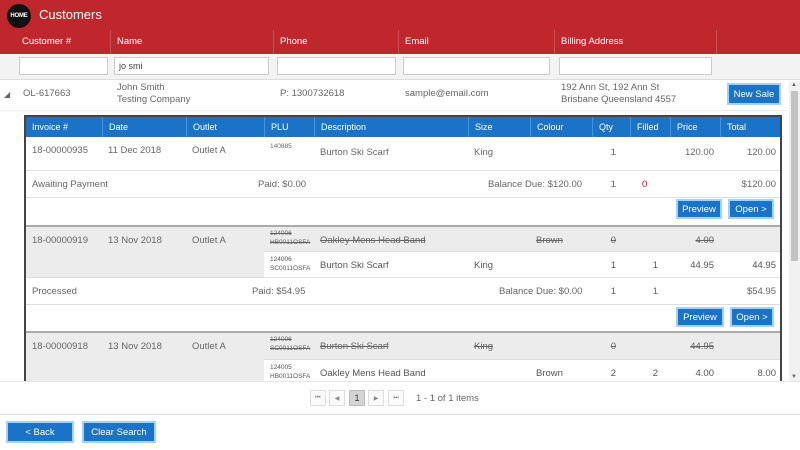  What do you see at coordinates (794, 176) in the screenshot?
I see `scrollbar-thumb` at bounding box center [794, 176].